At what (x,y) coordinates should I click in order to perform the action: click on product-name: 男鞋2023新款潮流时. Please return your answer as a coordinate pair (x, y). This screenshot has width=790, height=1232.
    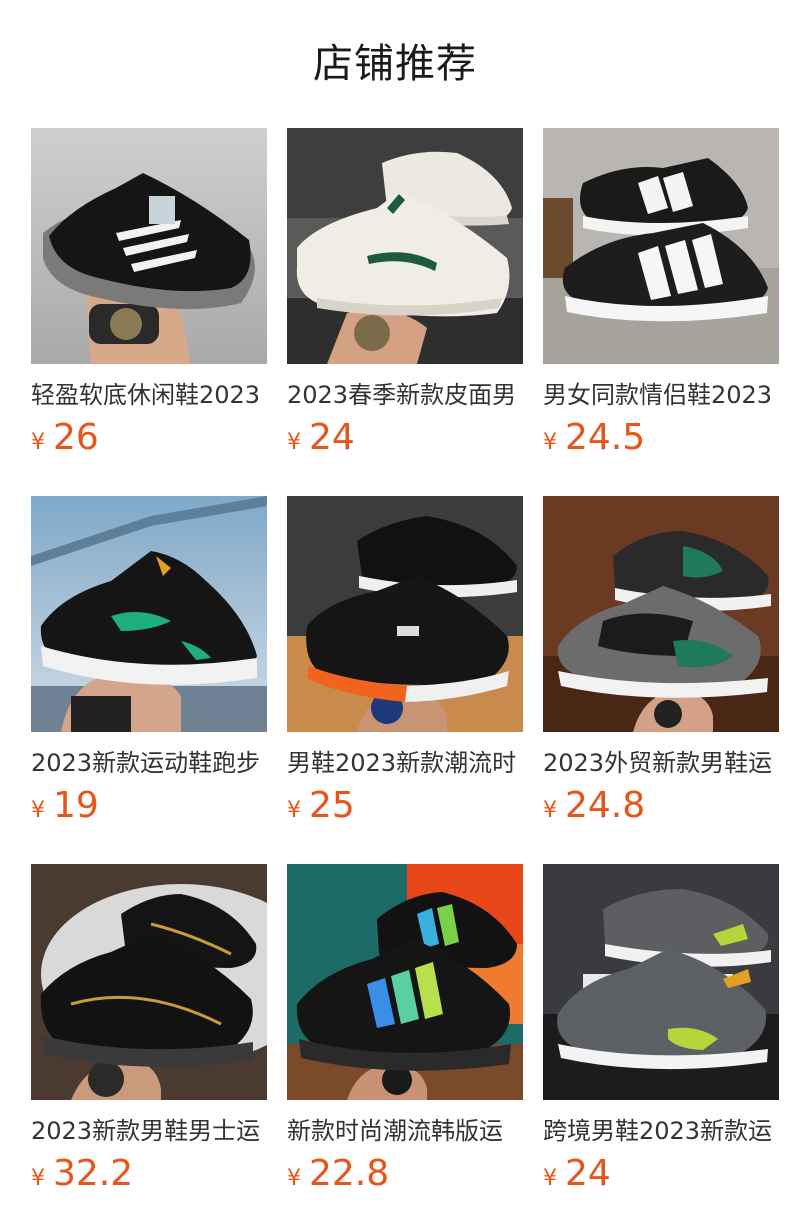
    Looking at the image, I should click on (405, 763).